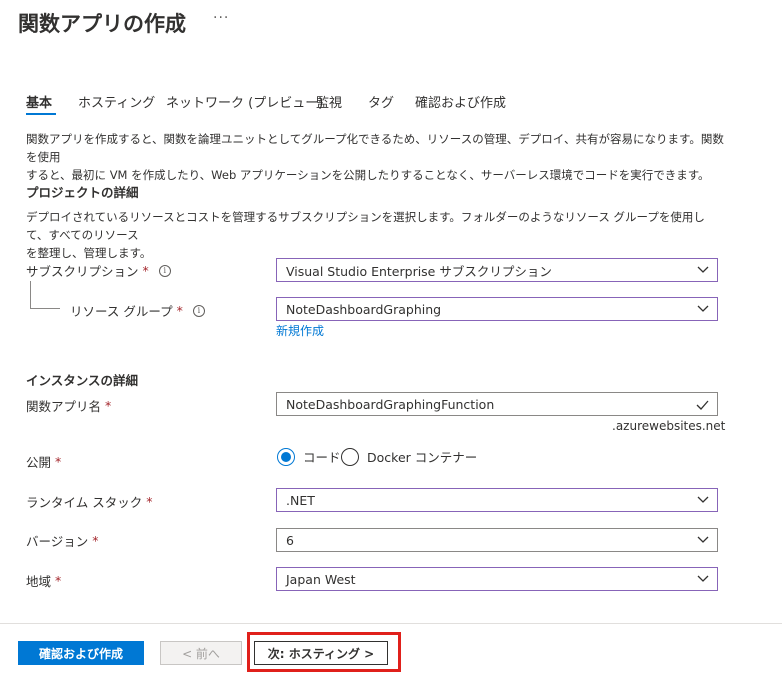 The height and width of the screenshot is (676, 782). What do you see at coordinates (497, 540) in the screenshot?
I see `version-dropdown: 6` at bounding box center [497, 540].